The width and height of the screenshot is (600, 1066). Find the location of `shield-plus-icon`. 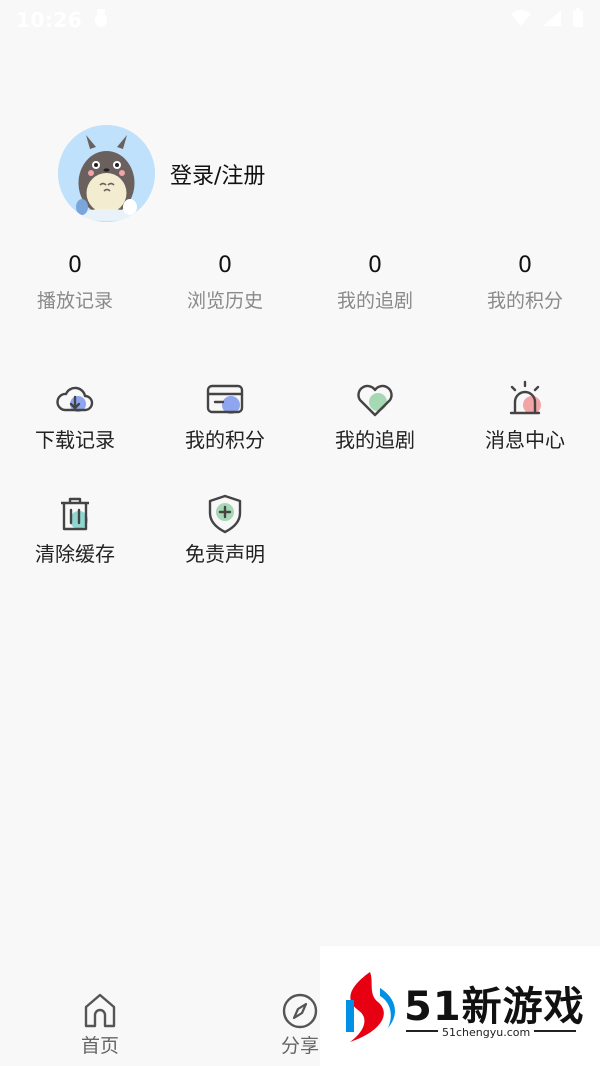

shield-plus-icon is located at coordinates (225, 514).